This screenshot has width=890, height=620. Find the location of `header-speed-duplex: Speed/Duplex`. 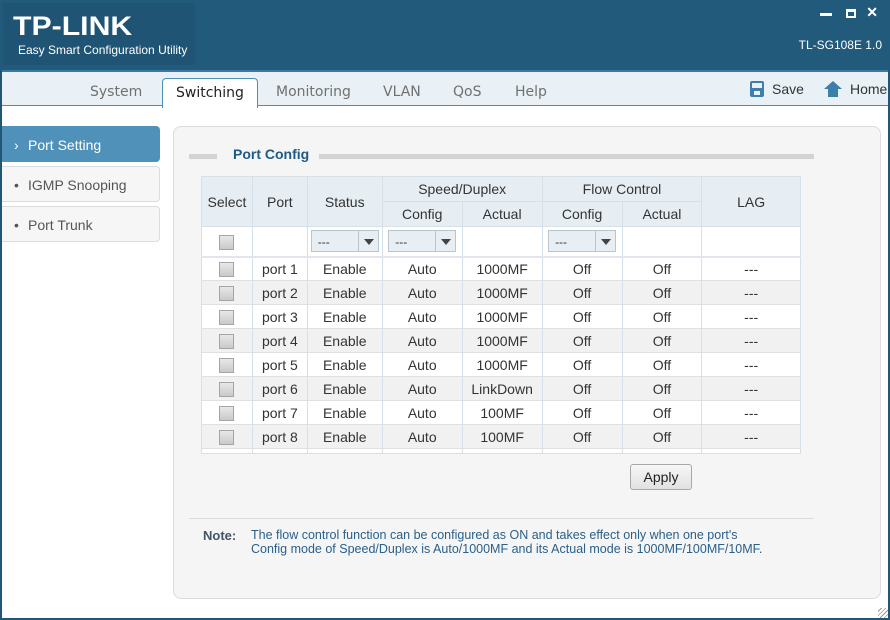

header-speed-duplex: Speed/Duplex is located at coordinates (462, 189).